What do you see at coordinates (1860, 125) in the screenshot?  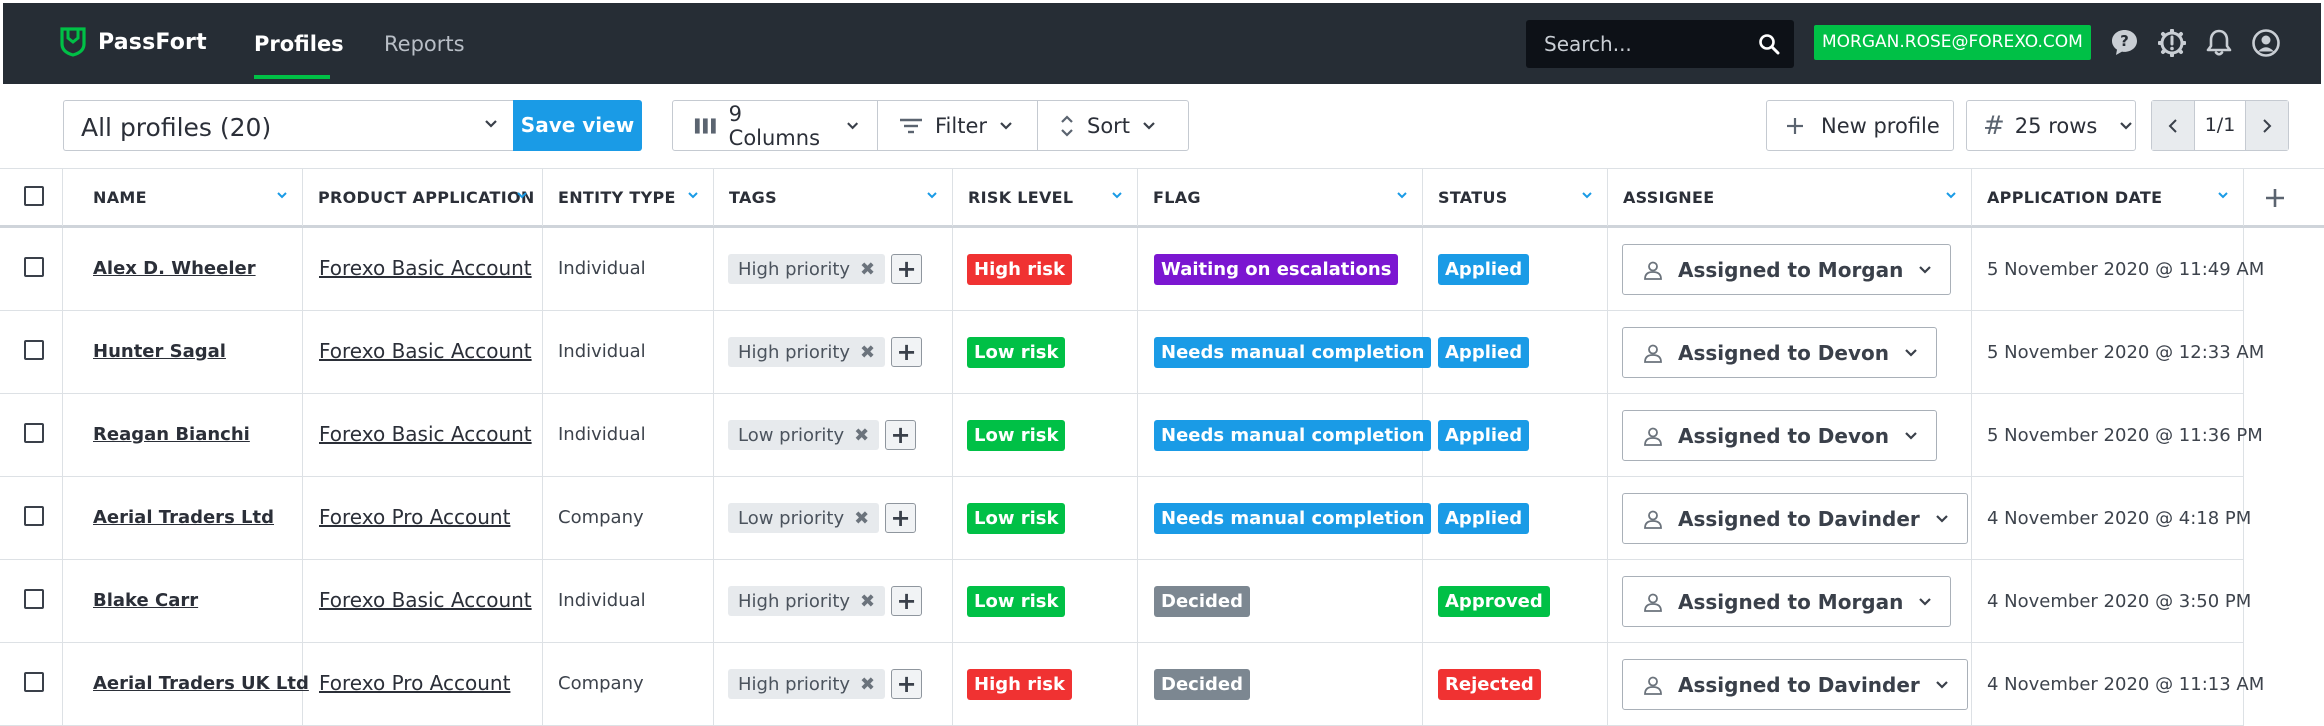 I see `new-profile-button: New profile` at bounding box center [1860, 125].